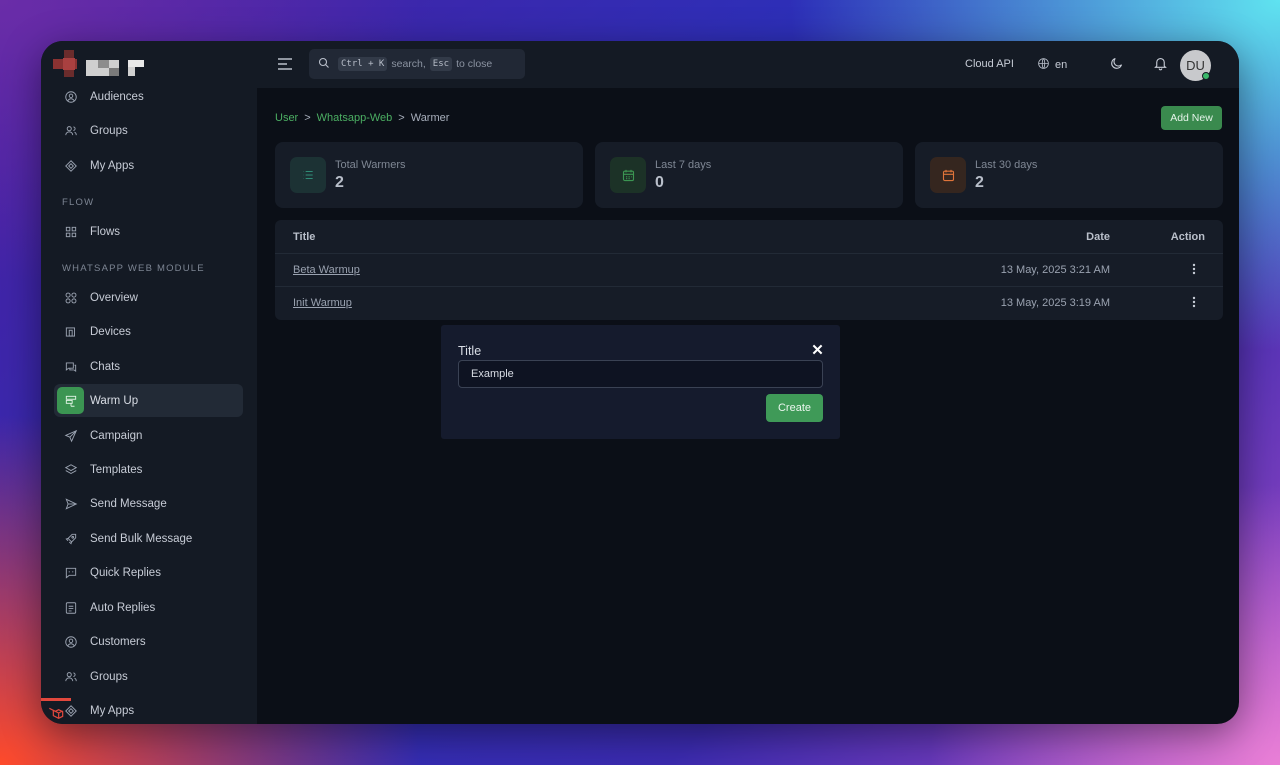 The height and width of the screenshot is (765, 1280). What do you see at coordinates (286, 118) in the screenshot?
I see `breadcrumb-user: User` at bounding box center [286, 118].